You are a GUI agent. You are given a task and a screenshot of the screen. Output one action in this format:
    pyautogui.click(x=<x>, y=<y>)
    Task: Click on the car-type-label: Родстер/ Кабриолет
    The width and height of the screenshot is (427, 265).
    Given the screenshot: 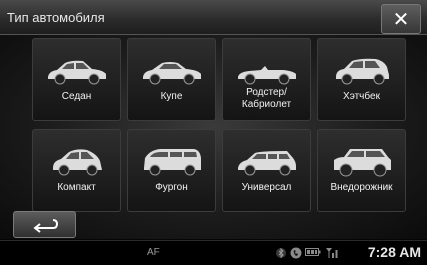 What is the action you would take?
    pyautogui.click(x=266, y=98)
    